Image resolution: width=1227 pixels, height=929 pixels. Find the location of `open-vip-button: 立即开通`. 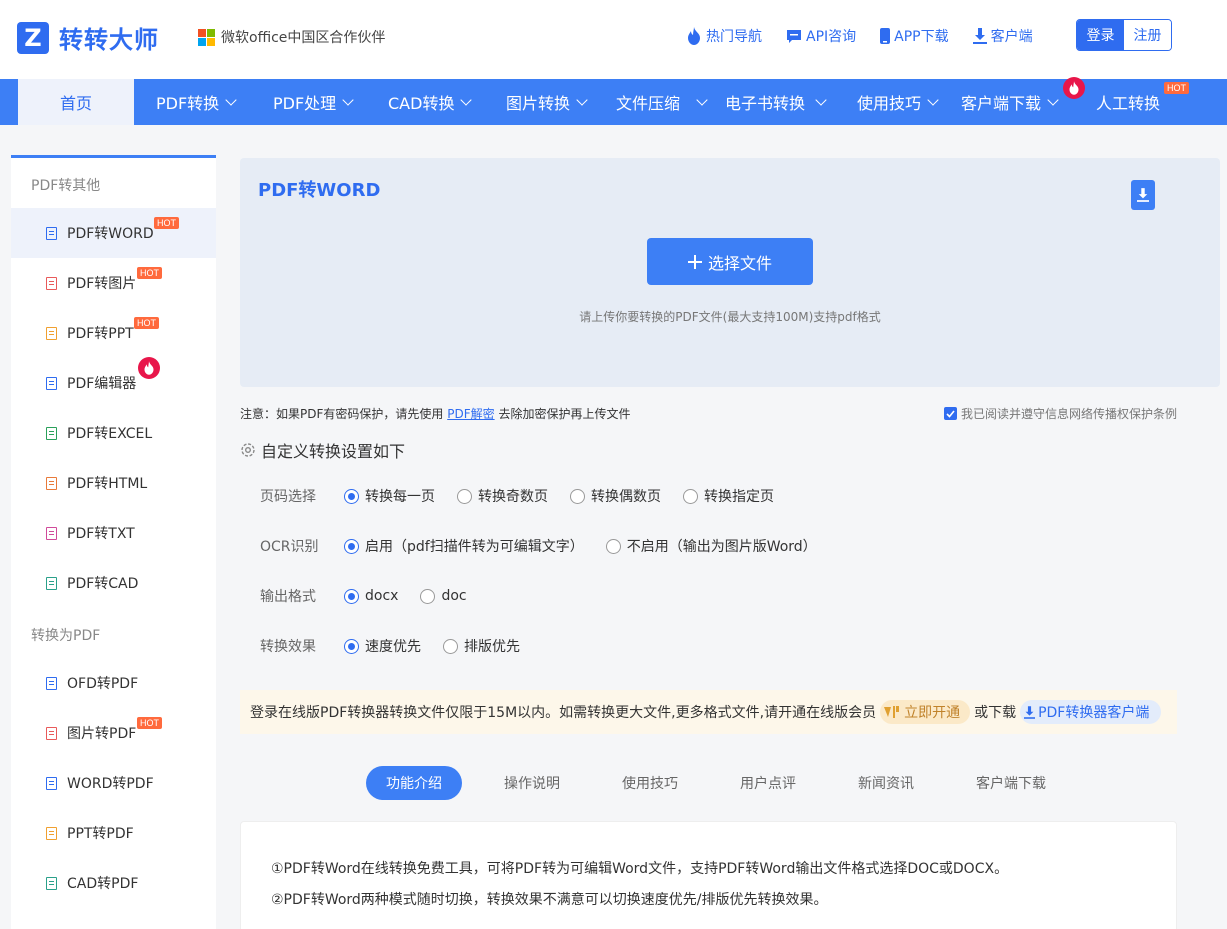

open-vip-button: 立即开通 is located at coordinates (925, 712).